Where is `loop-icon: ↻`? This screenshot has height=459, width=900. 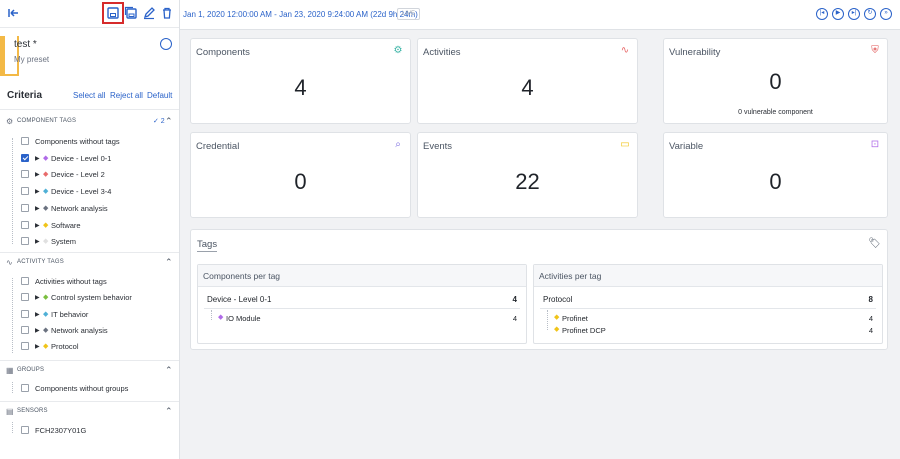 loop-icon: ↻ is located at coordinates (870, 14).